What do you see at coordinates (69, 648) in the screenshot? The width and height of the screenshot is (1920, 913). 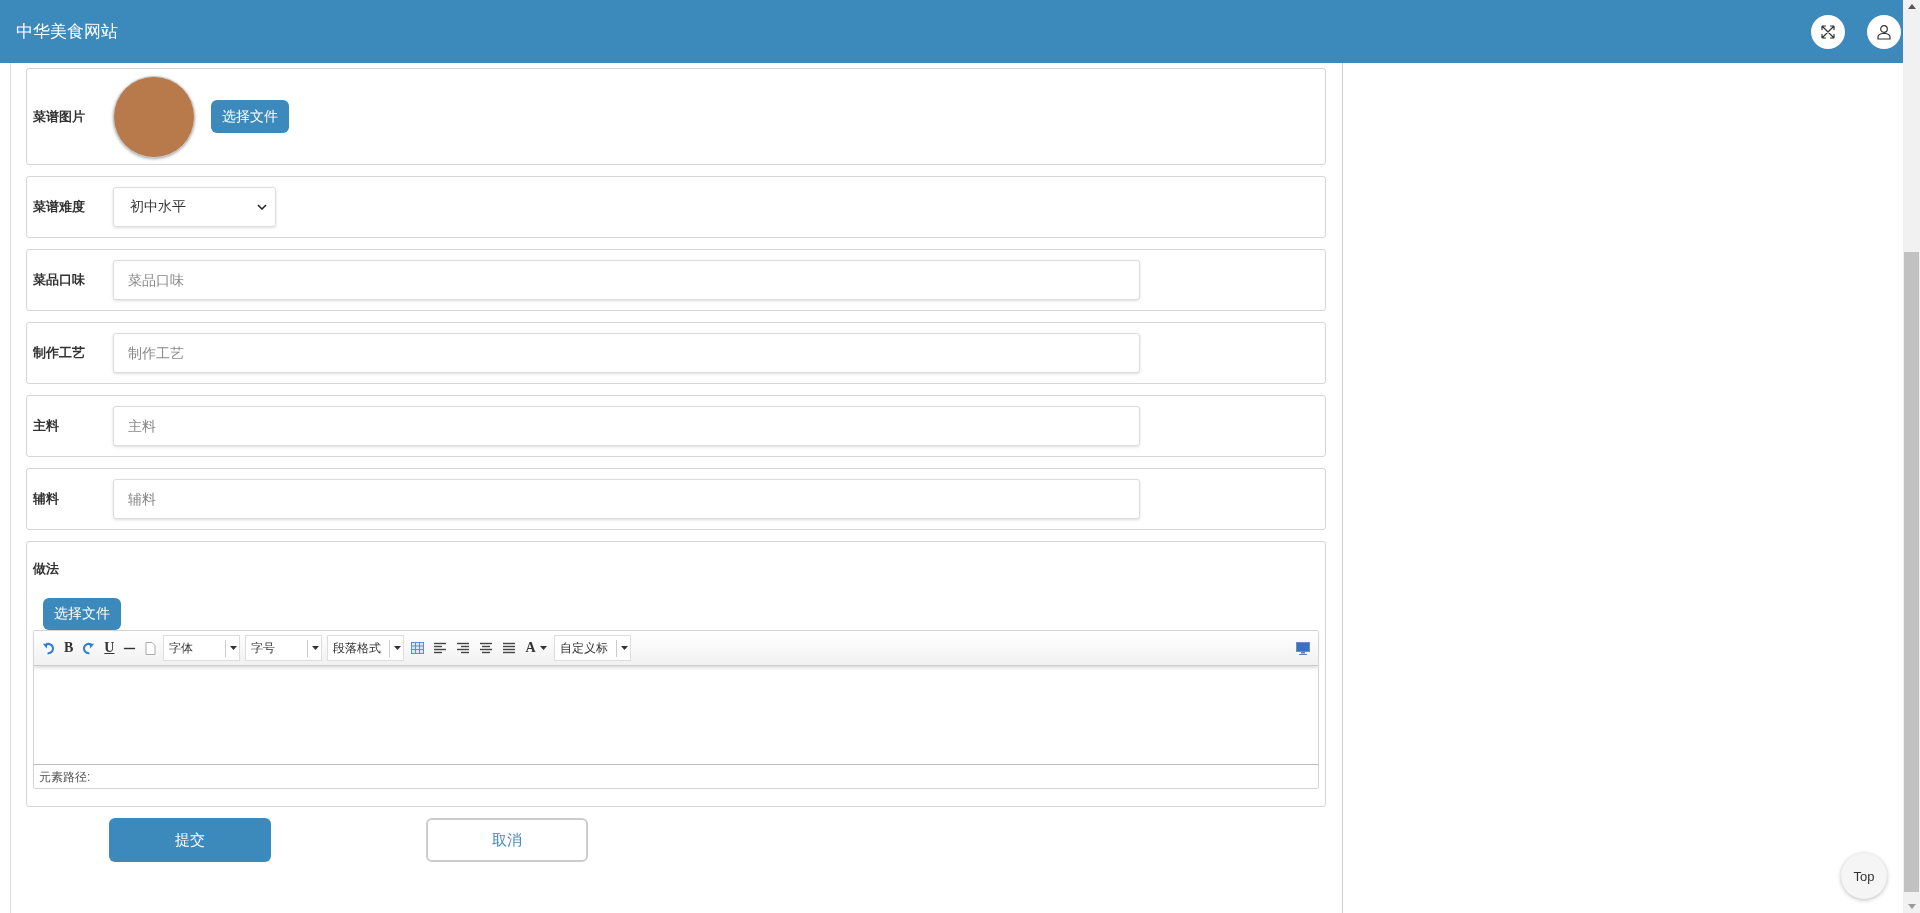 I see `format-button: B` at bounding box center [69, 648].